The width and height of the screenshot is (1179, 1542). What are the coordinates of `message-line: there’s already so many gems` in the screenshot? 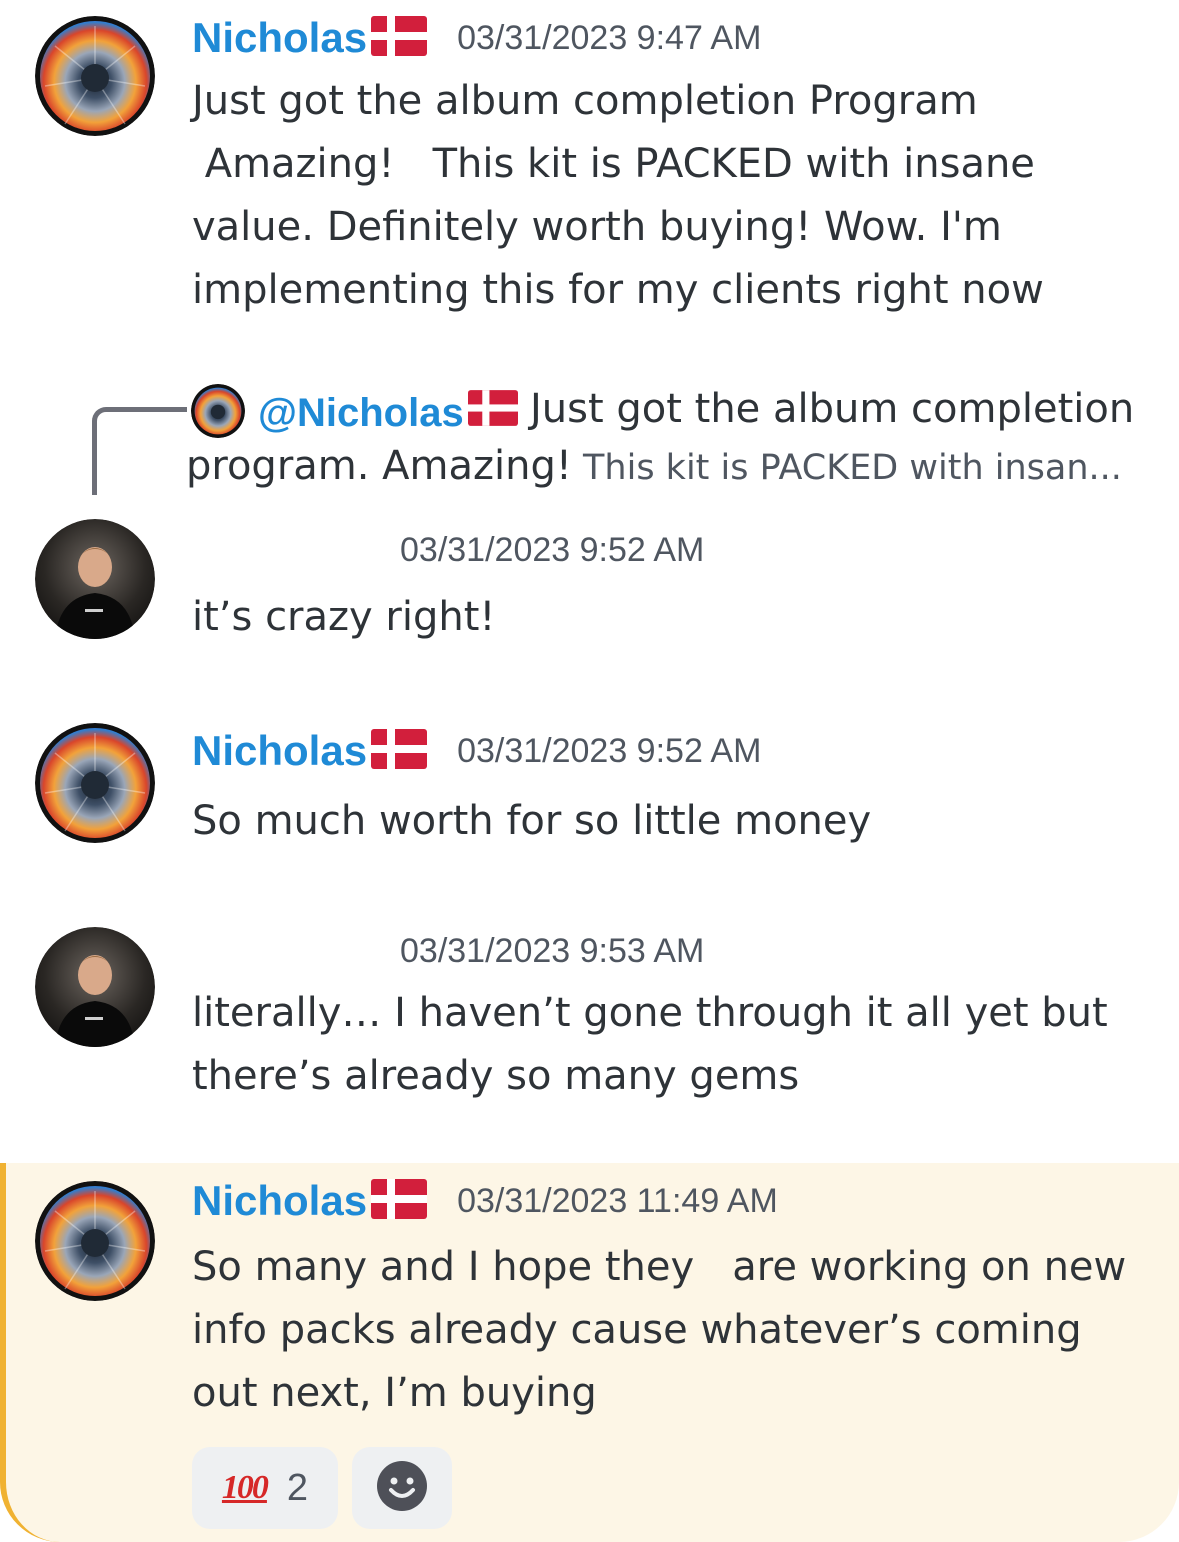 It's located at (496, 1076).